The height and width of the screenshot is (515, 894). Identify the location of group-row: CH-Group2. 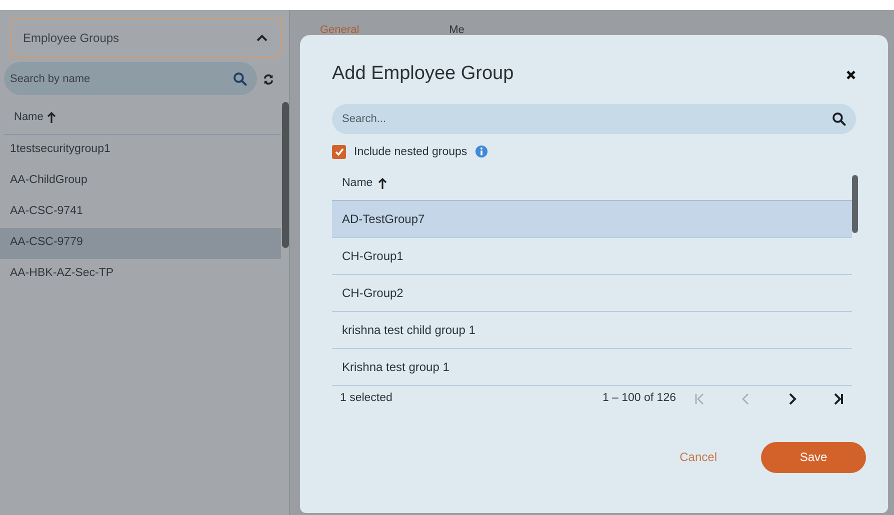
(592, 293).